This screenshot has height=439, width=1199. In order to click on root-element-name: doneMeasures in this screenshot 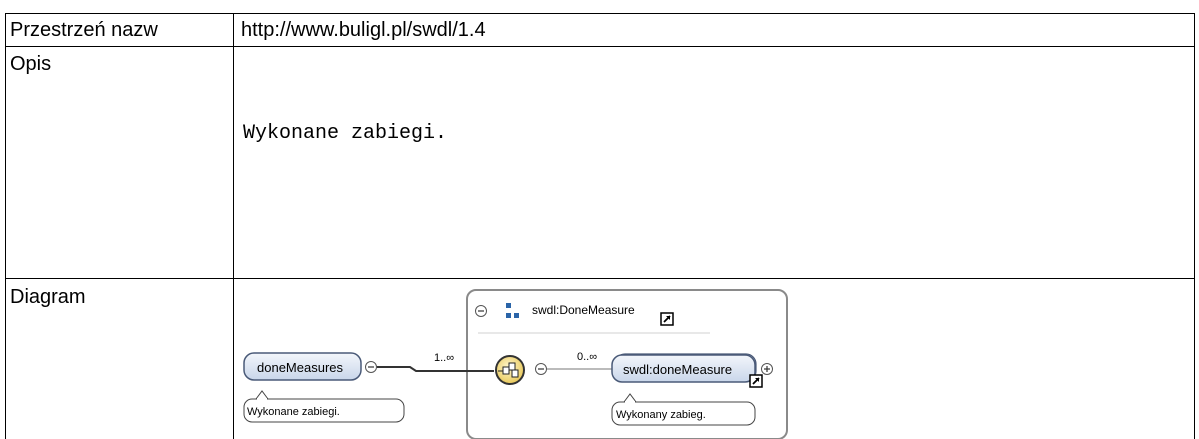, I will do `click(300, 367)`.